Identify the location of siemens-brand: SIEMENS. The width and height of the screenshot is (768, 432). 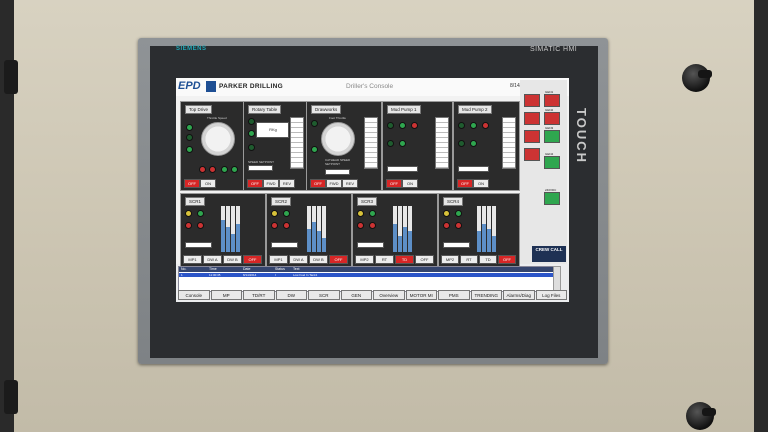
(191, 49).